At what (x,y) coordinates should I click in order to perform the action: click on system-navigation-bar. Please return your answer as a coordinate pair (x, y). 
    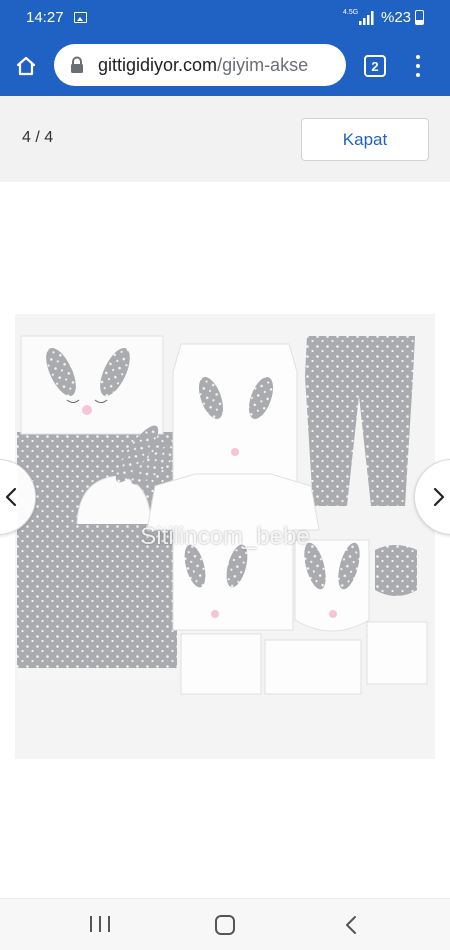
    Looking at the image, I should click on (225, 924).